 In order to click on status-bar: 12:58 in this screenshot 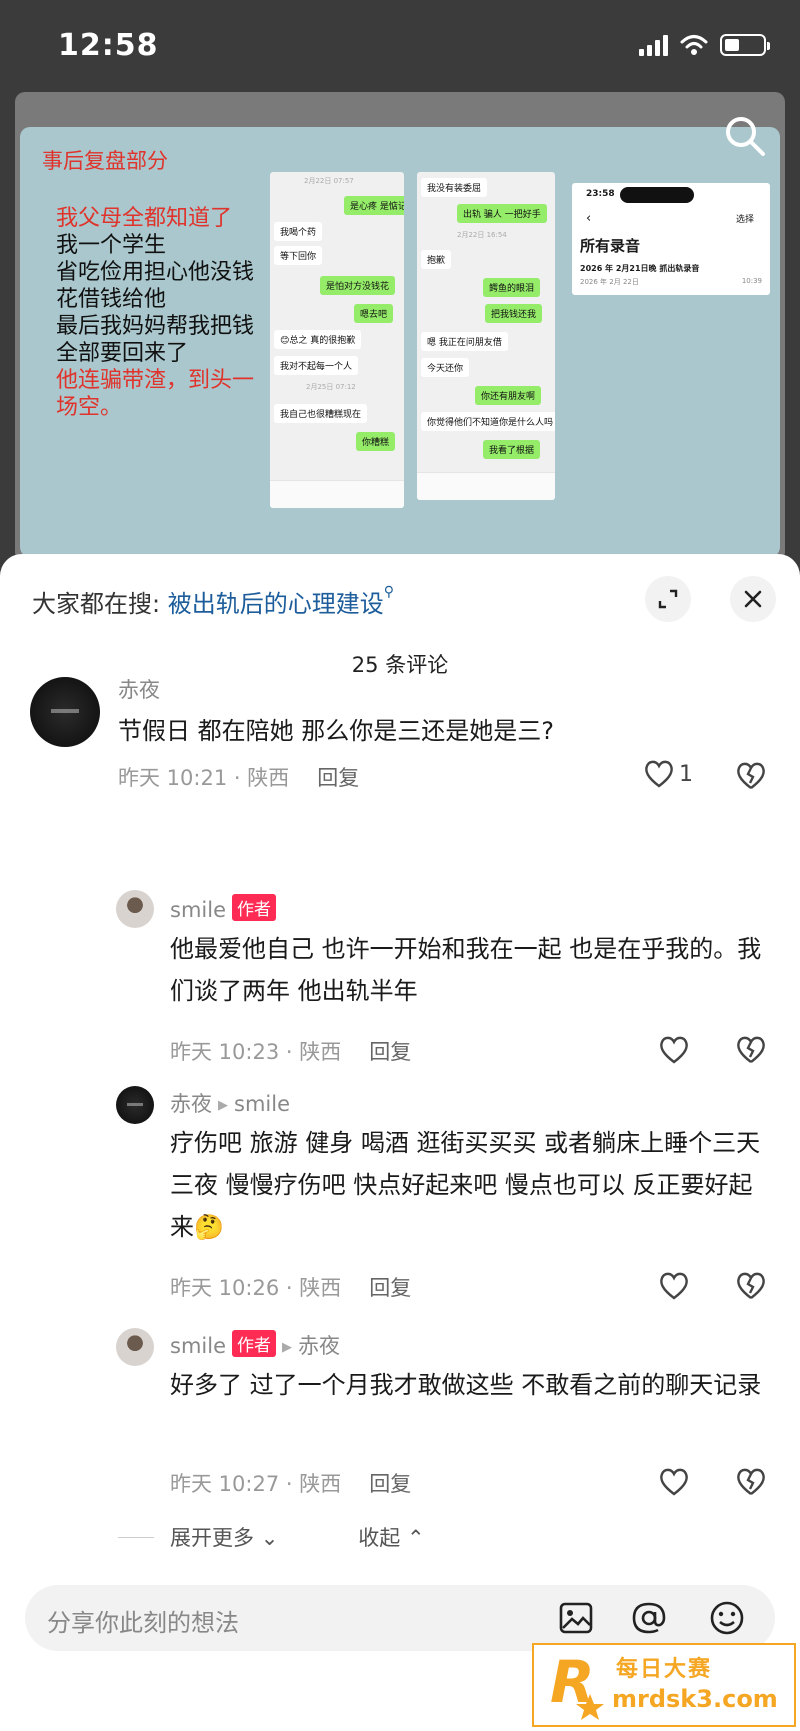, I will do `click(400, 50)`.